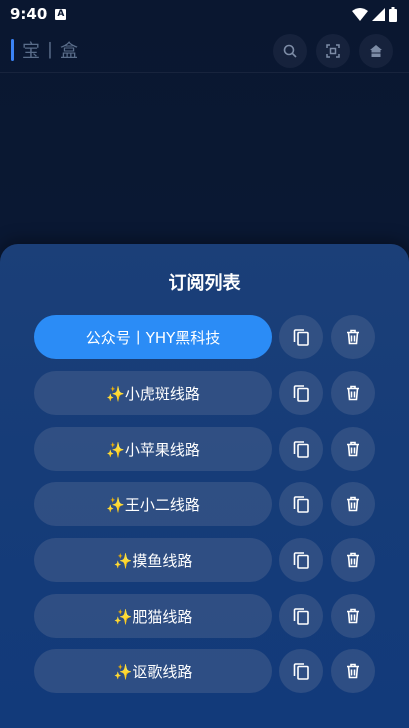 The height and width of the screenshot is (728, 409). I want to click on scan-button, so click(333, 51).